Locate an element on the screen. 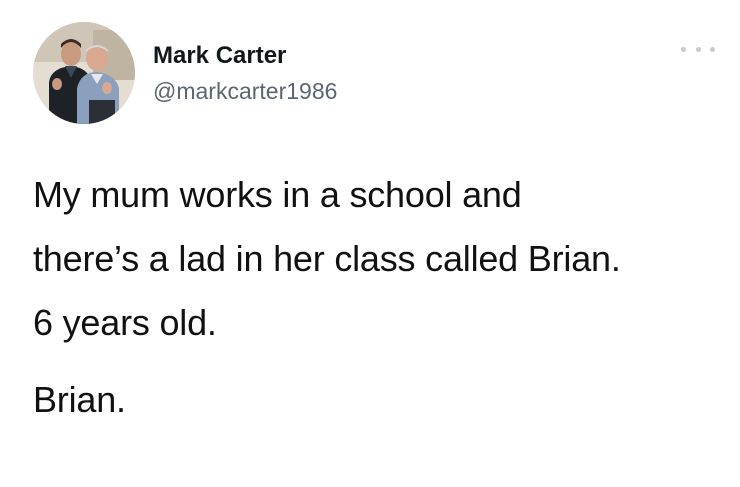  author-display-name: Mark Carter is located at coordinates (219, 56).